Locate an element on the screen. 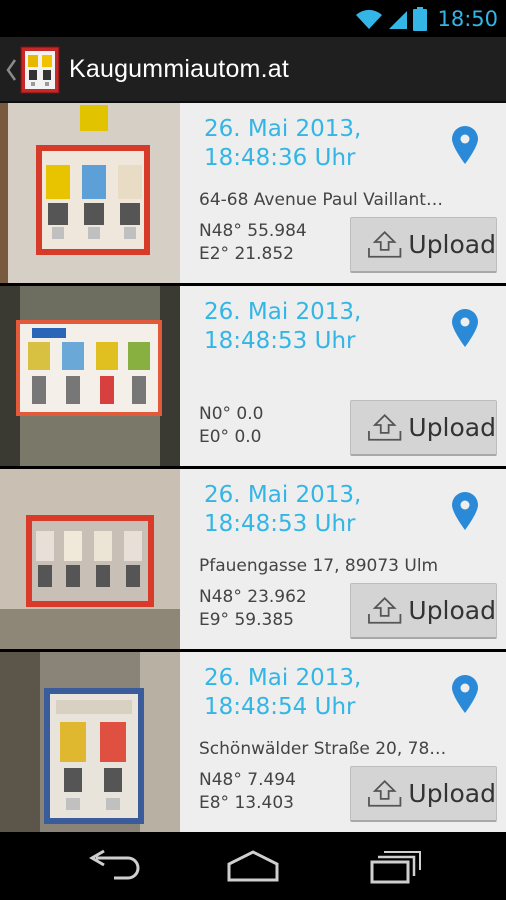 This screenshot has width=506, height=900. entry-address: Schönwälder Straße 20, 78098 Triberg is located at coordinates (324, 749).